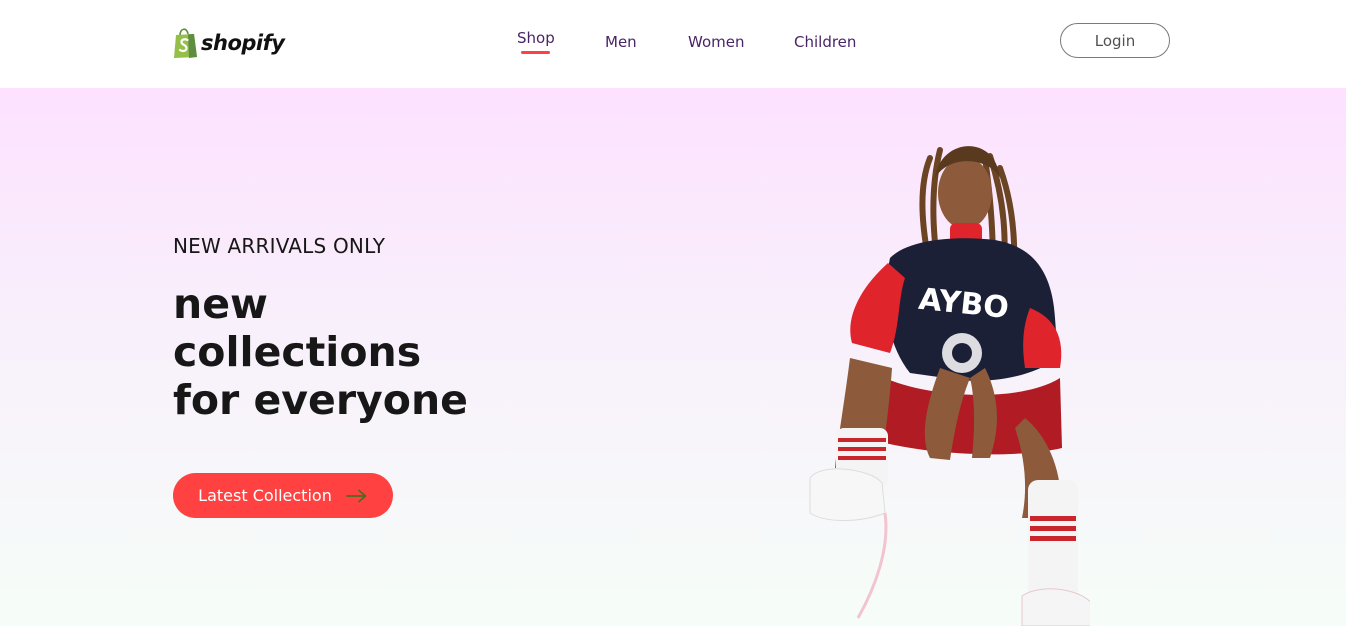  What do you see at coordinates (320, 400) in the screenshot?
I see `hero-title-line: for everyone` at bounding box center [320, 400].